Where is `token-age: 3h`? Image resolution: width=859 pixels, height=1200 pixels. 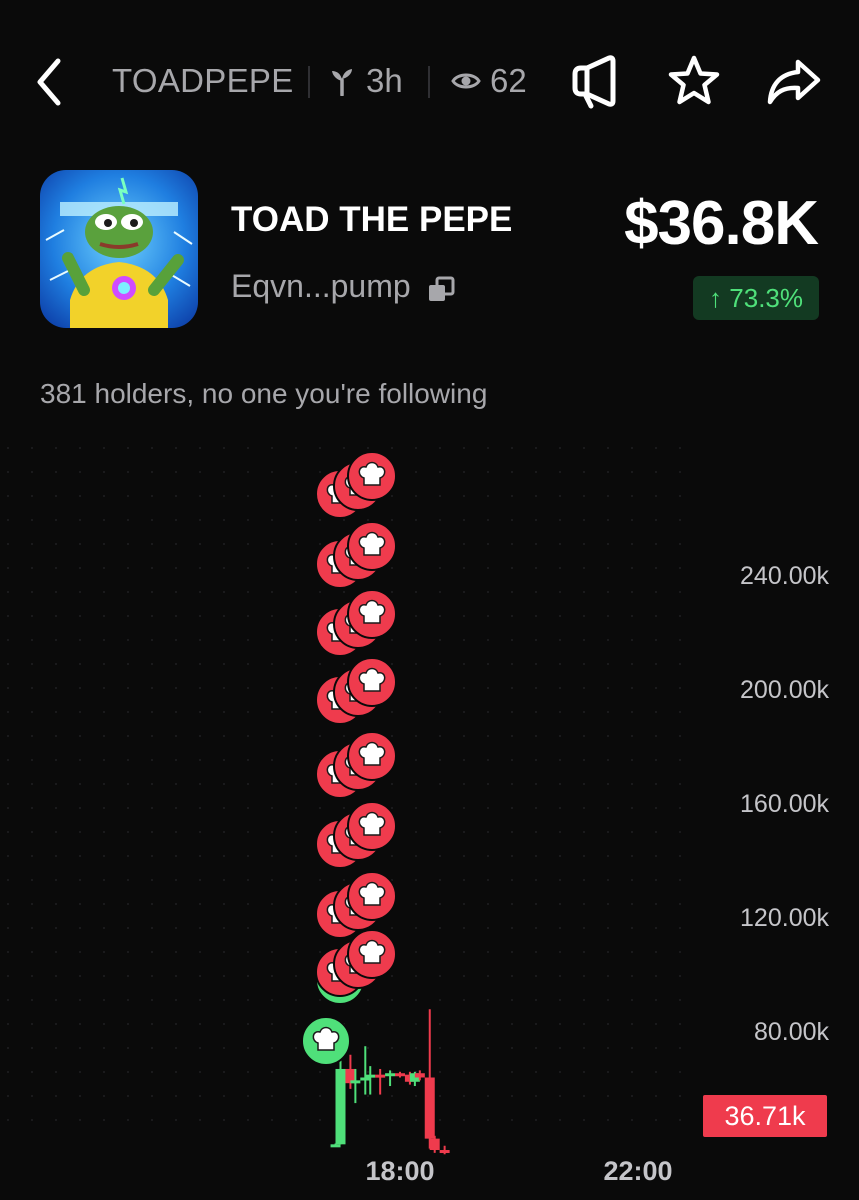 token-age: 3h is located at coordinates (384, 80).